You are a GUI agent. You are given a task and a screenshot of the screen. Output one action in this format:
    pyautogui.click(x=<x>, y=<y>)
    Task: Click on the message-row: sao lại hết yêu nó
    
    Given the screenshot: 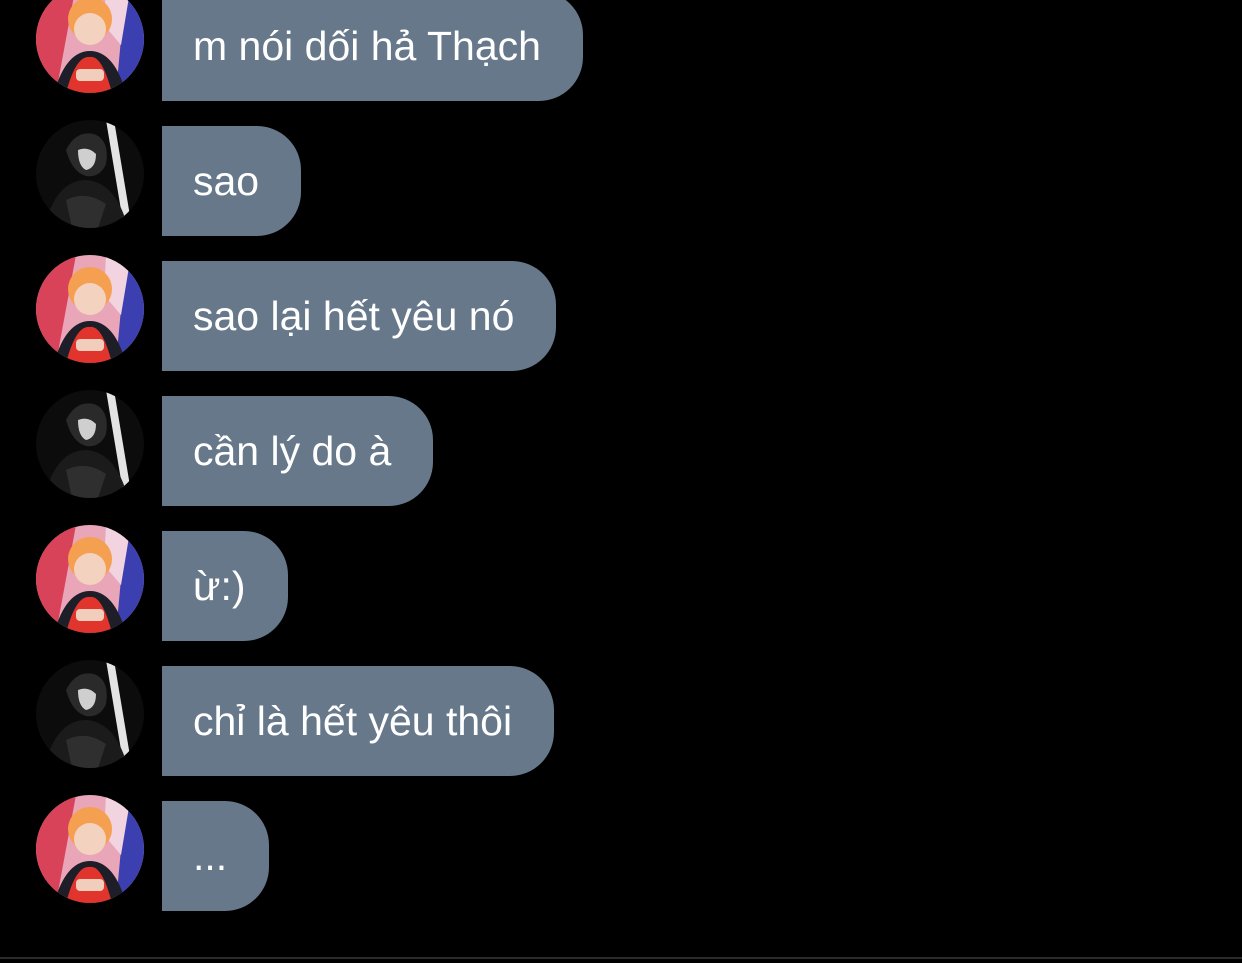 What is the action you would take?
    pyautogui.click(x=296, y=316)
    